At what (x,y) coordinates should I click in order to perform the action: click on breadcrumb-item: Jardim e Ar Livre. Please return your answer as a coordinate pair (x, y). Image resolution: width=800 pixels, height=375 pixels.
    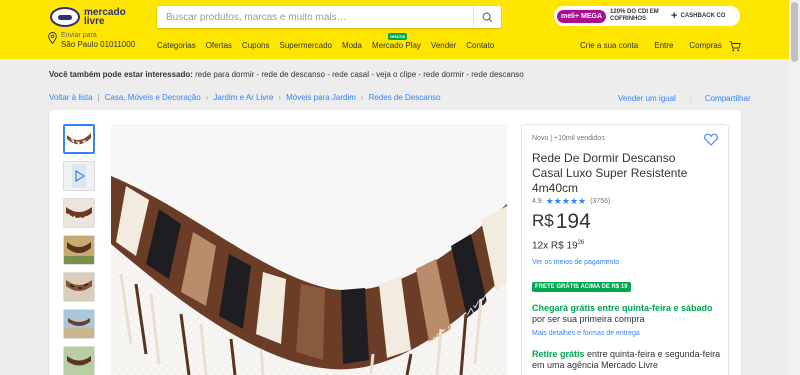
    Looking at the image, I should click on (243, 97).